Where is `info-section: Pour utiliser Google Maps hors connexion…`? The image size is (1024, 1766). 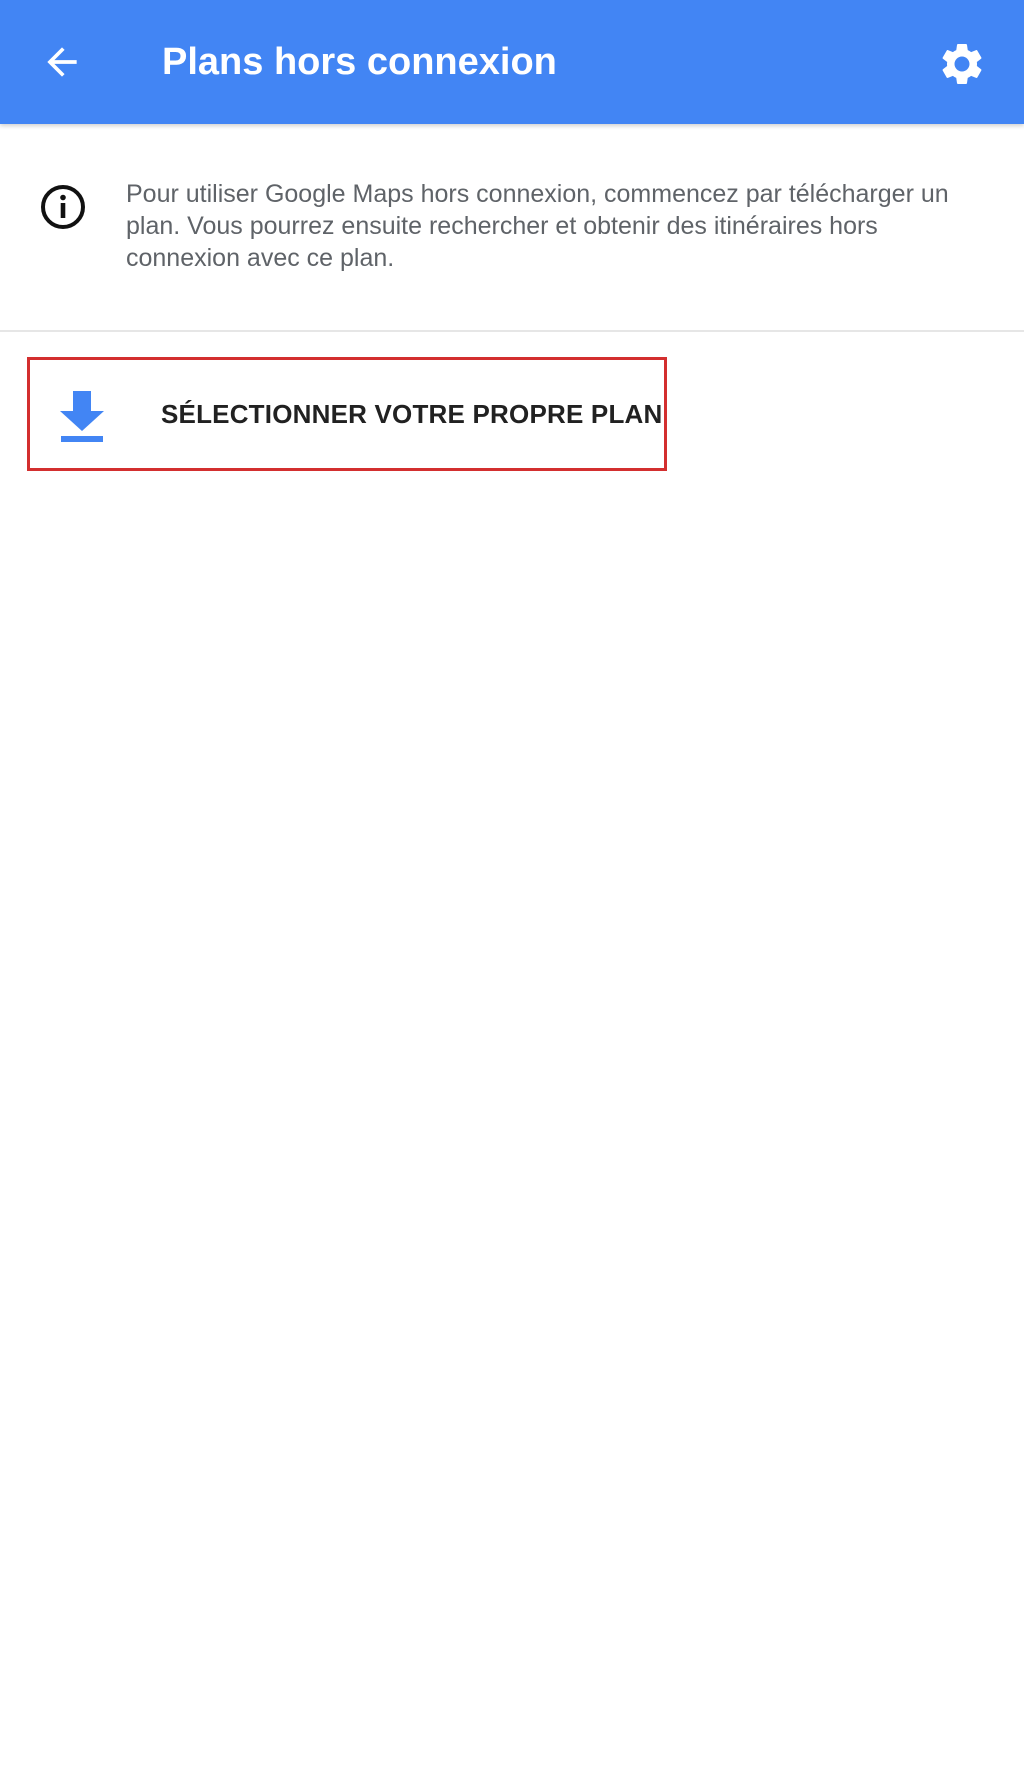 info-section: Pour utiliser Google Maps hors connexion… is located at coordinates (512, 228).